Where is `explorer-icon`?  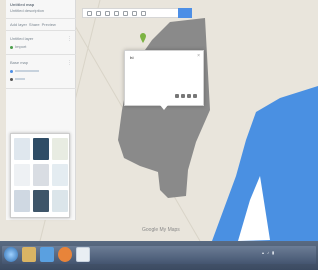 explorer-icon is located at coordinates (29, 254).